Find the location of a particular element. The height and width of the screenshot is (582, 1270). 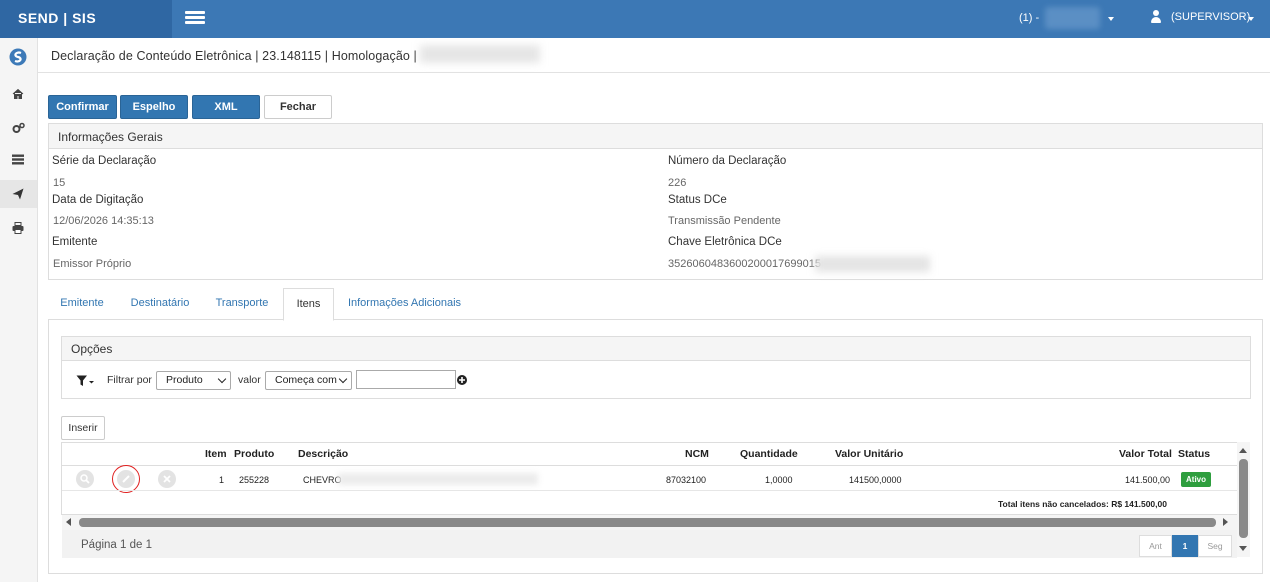

numero-label: Número da Declaração is located at coordinates (727, 161).